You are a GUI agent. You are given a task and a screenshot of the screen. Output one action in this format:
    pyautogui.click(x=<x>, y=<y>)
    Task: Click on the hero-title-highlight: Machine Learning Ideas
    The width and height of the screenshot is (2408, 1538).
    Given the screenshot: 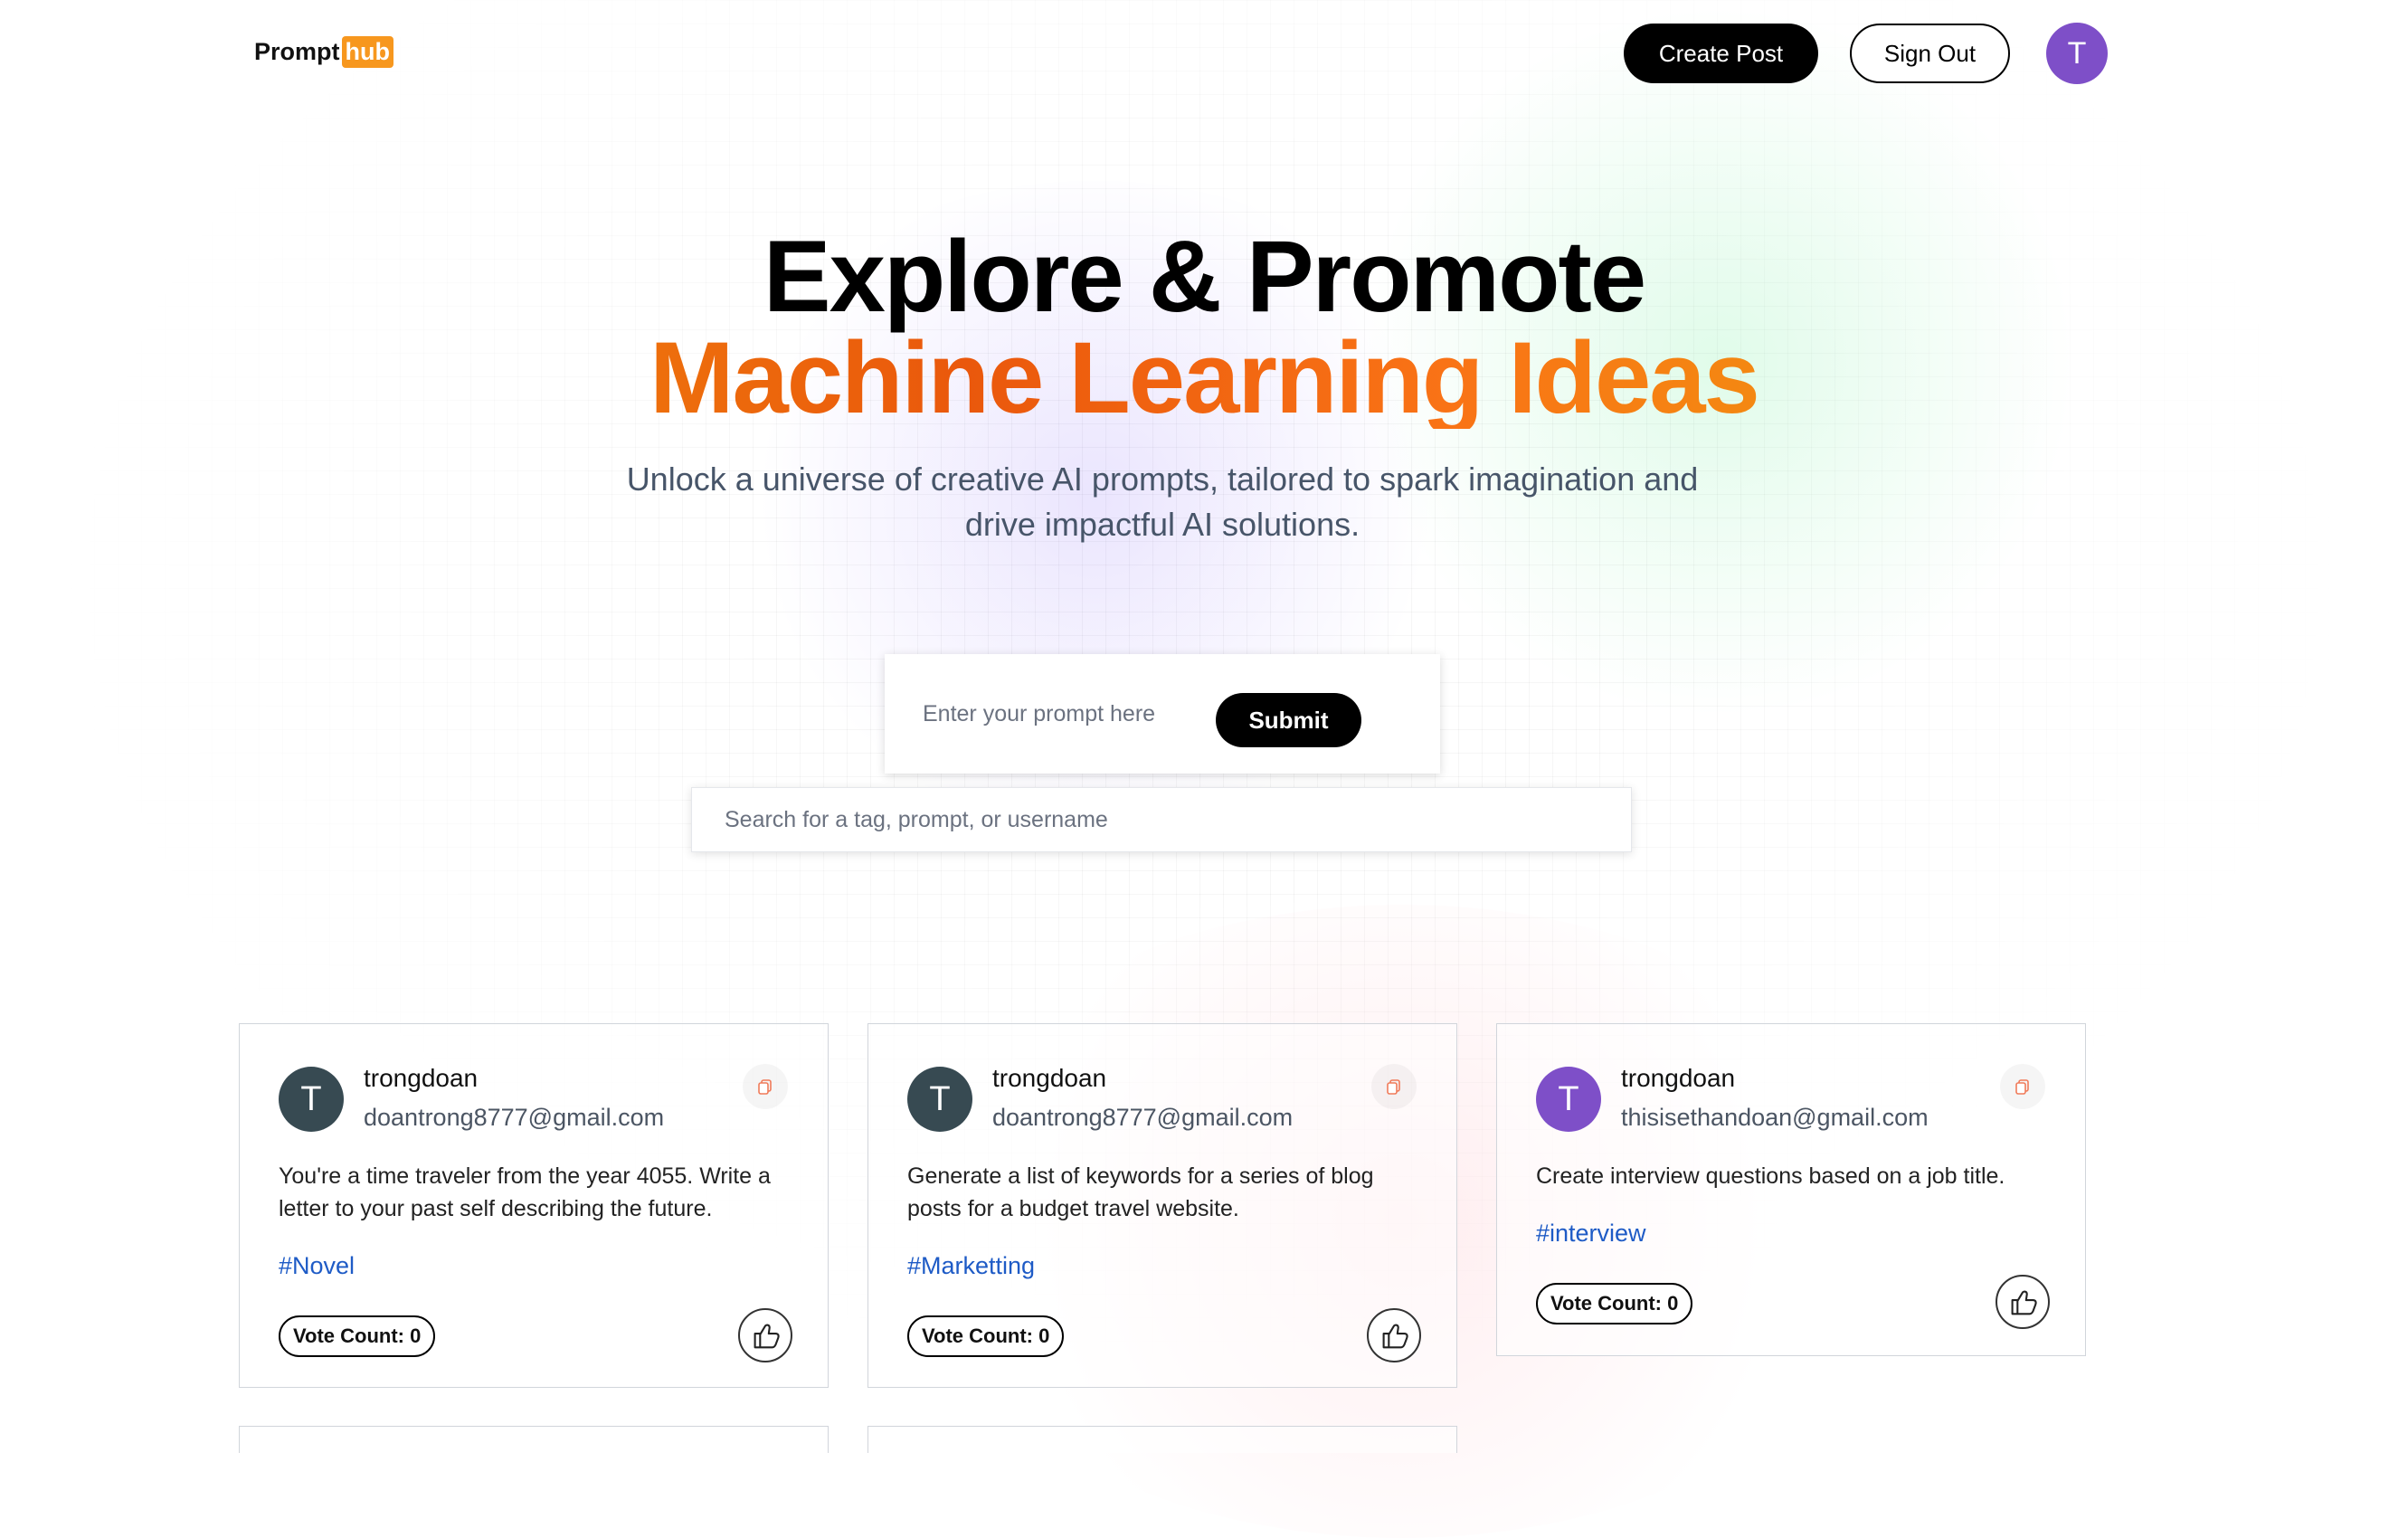 What is the action you would take?
    pyautogui.click(x=1204, y=379)
    